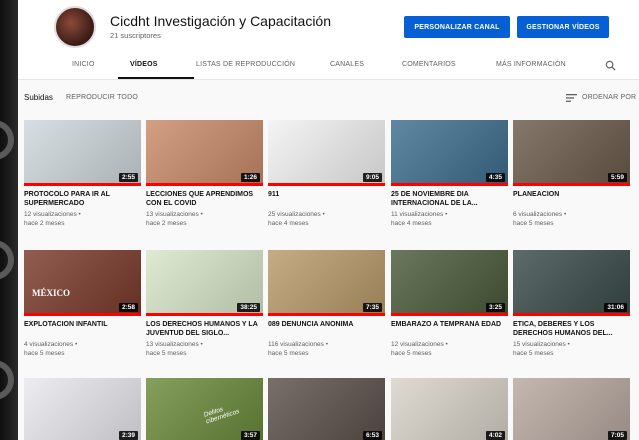 This screenshot has height=440, width=639. I want to click on video-meta: 6 visualizaciones • hace 5 meses, so click(571, 219).